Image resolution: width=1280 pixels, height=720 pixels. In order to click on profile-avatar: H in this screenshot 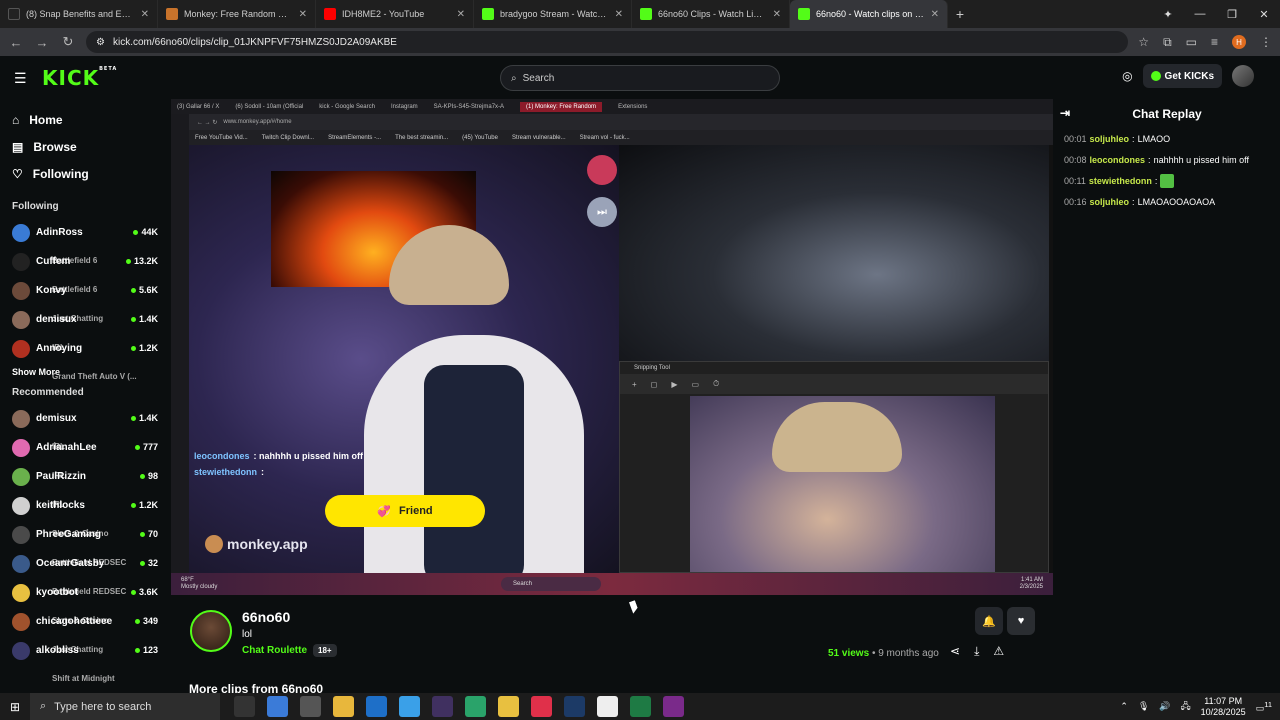, I will do `click(1239, 42)`.